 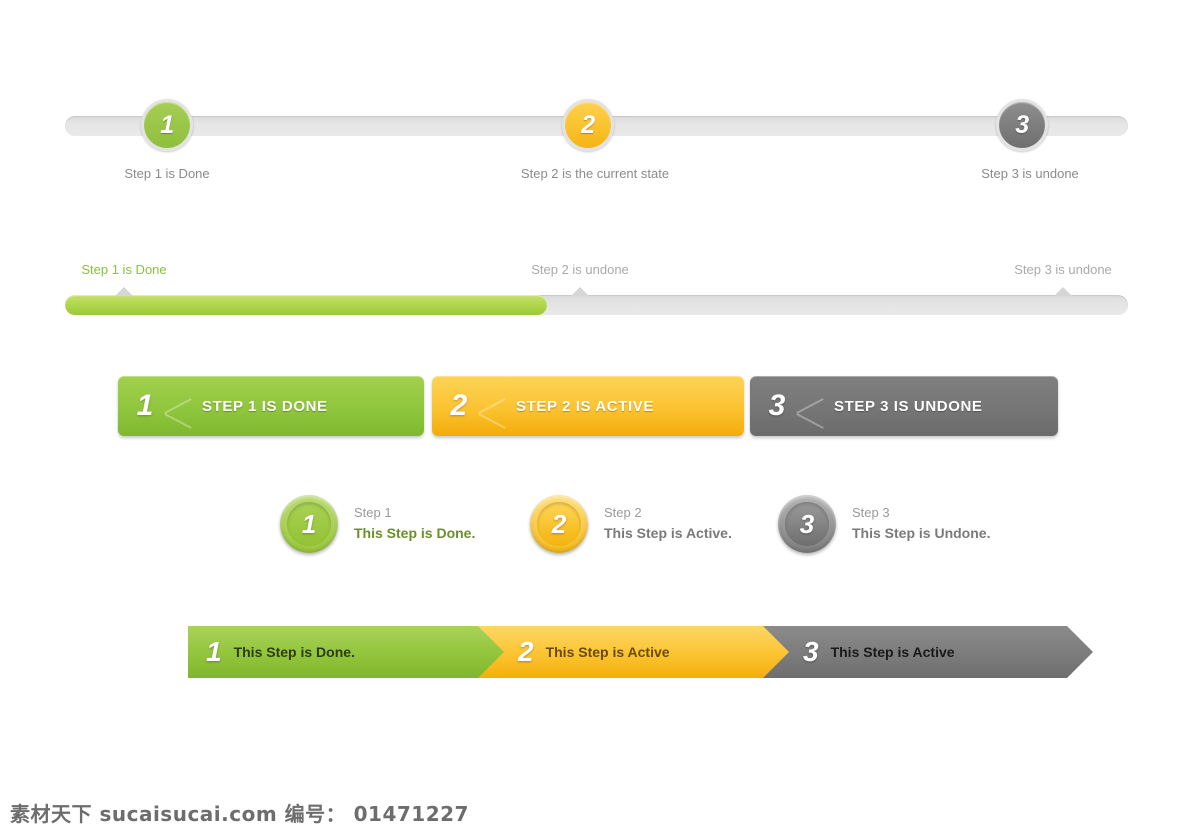 I want to click on coin-step-1-badge: 1, so click(x=309, y=524).